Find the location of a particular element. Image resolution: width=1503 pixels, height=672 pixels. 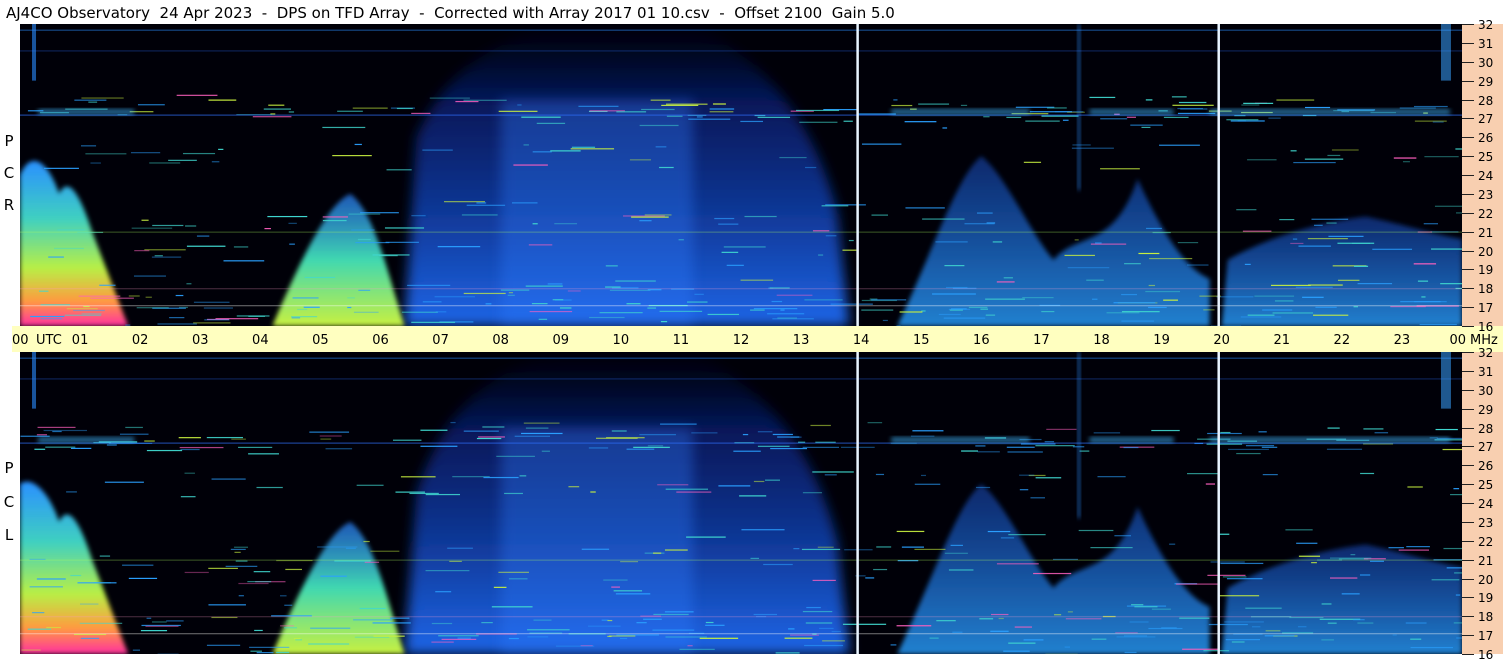

utc-tick-label: 01 is located at coordinates (80, 340).